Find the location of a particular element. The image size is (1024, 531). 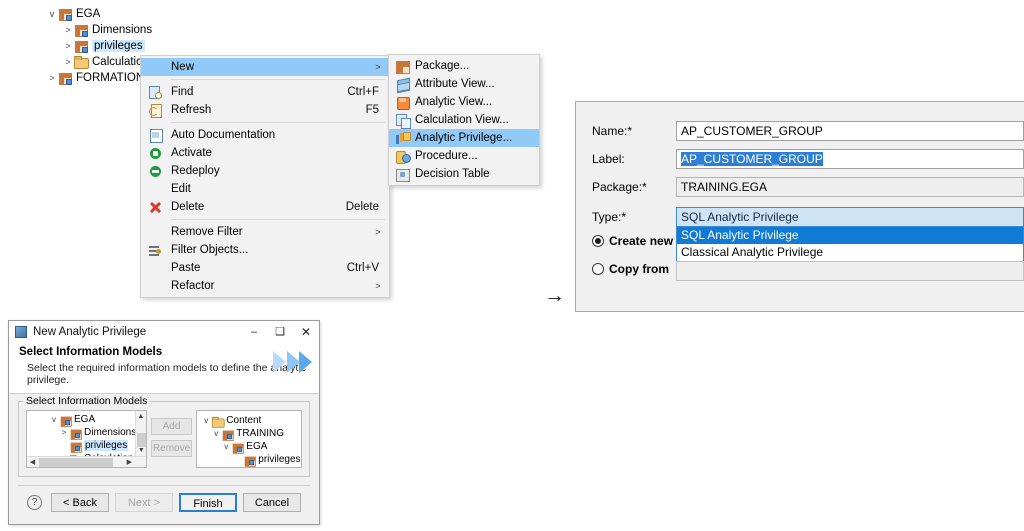

scroll-down-icon: ▼ is located at coordinates (141, 450).